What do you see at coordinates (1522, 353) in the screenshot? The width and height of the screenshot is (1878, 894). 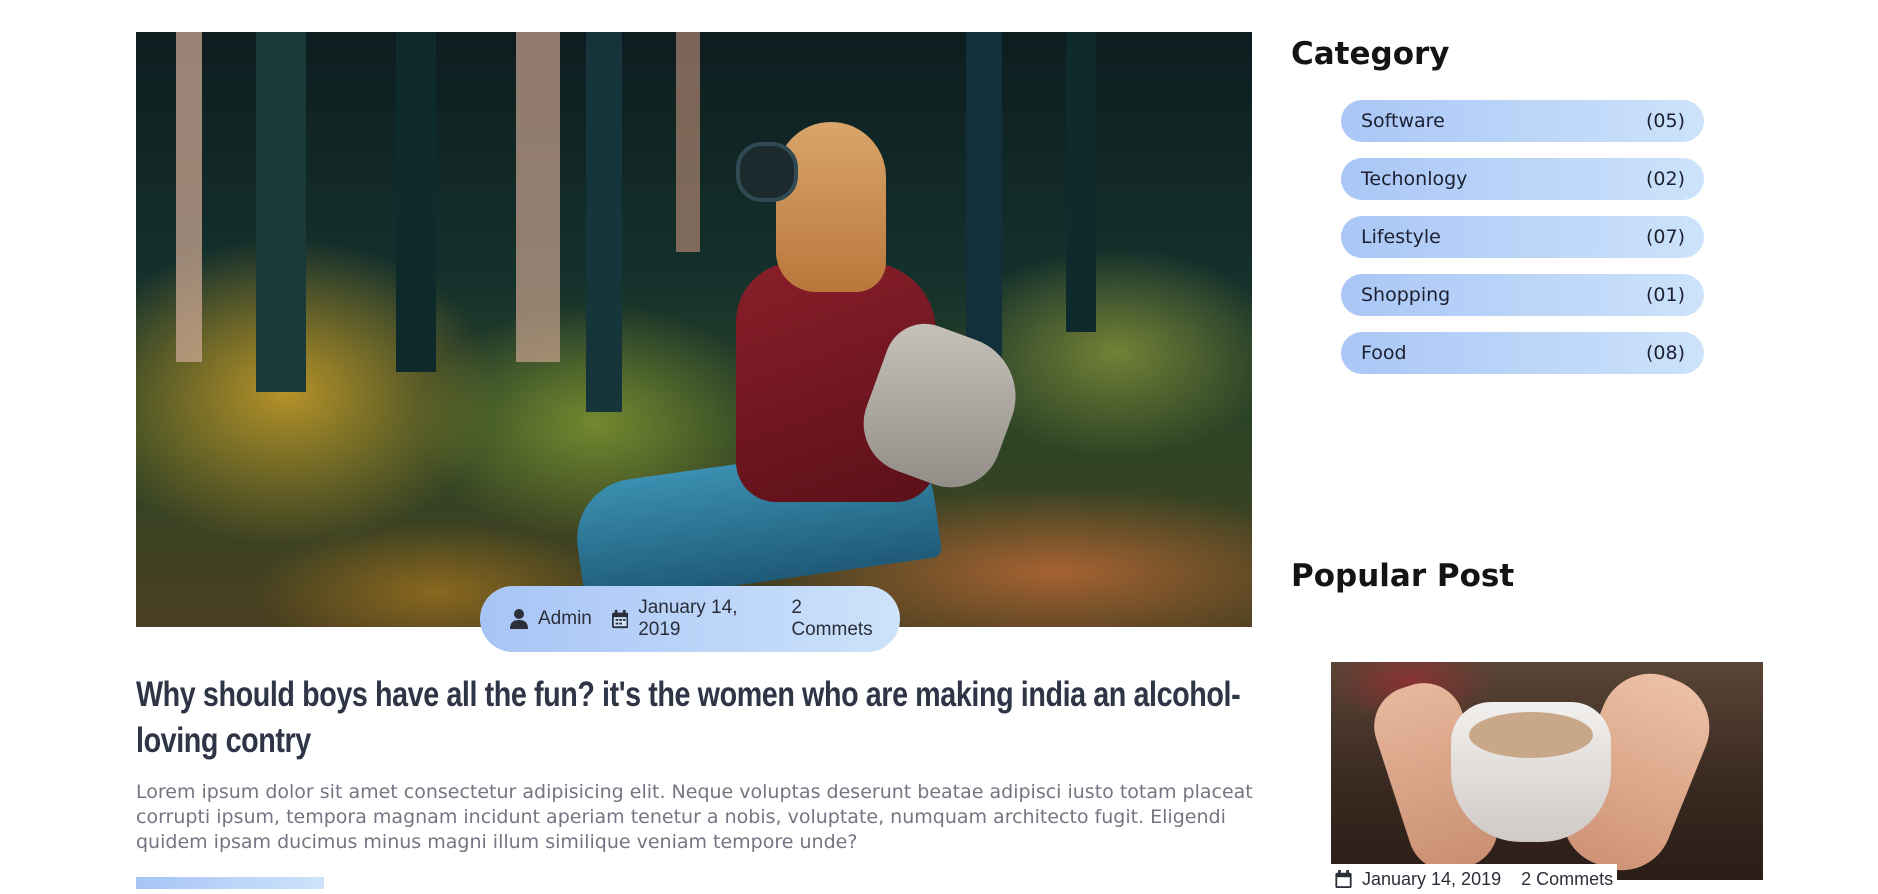 I see `category-item-food: Food (08)` at bounding box center [1522, 353].